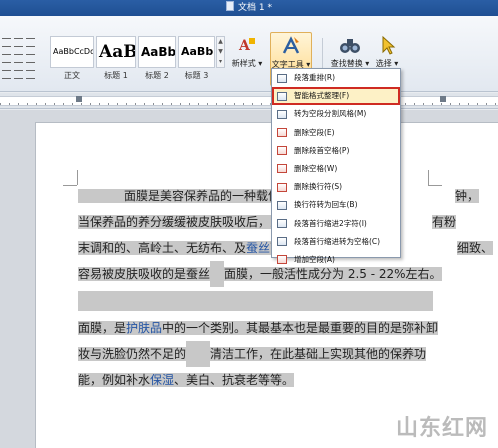 The image size is (498, 448). I want to click on shading-icon, so click(30, 74).